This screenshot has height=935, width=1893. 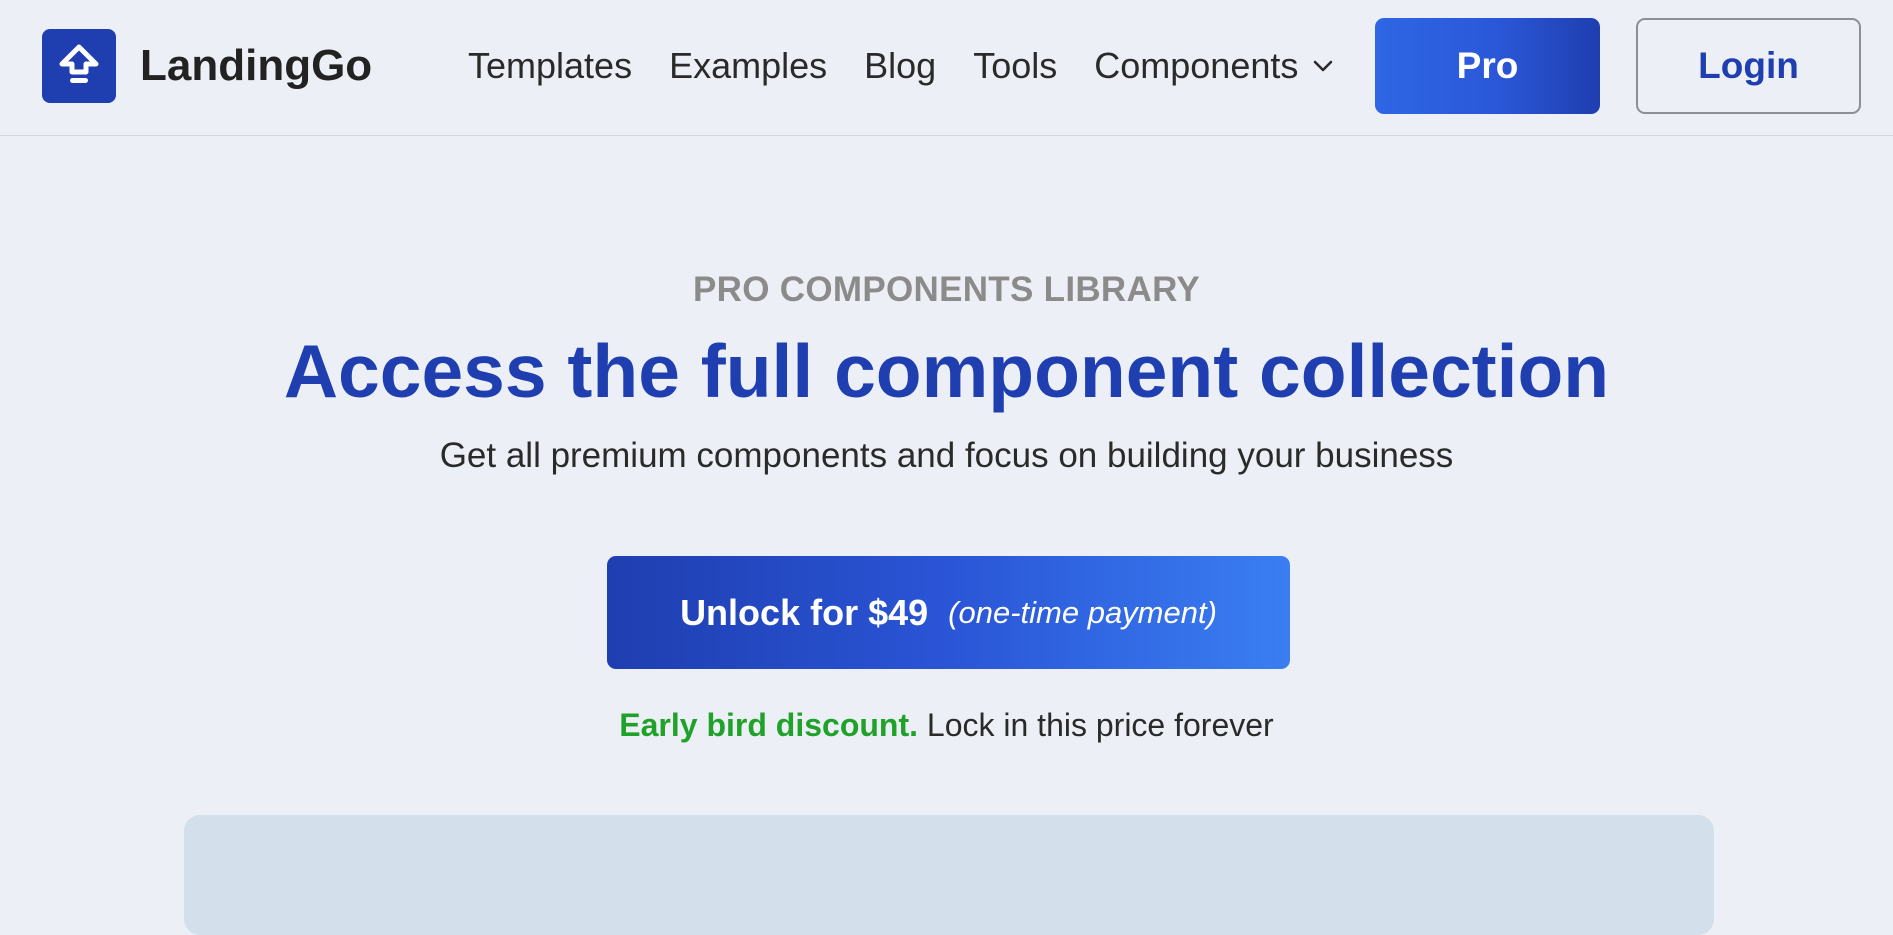 I want to click on nav-examples-label: Examples, so click(x=748, y=65).